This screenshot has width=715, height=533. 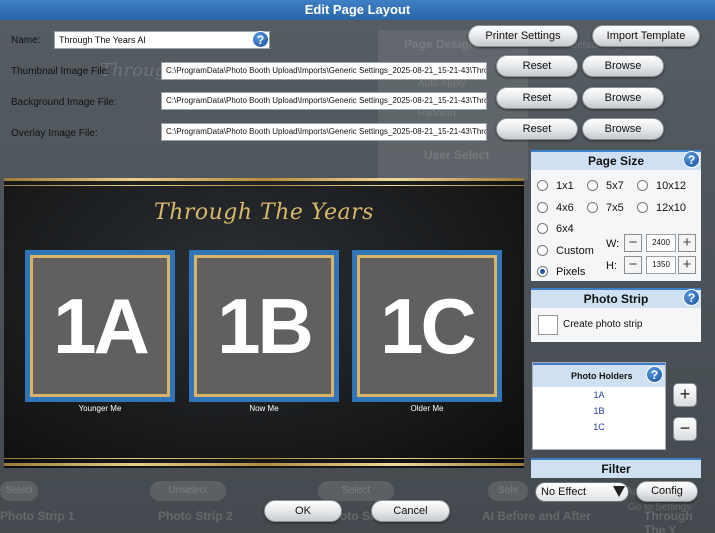 I want to click on page-size-header: Page Size, so click(x=616, y=160).